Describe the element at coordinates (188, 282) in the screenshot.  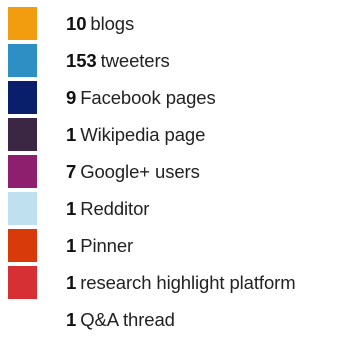
I see `legend-text: research highlight platform` at that location.